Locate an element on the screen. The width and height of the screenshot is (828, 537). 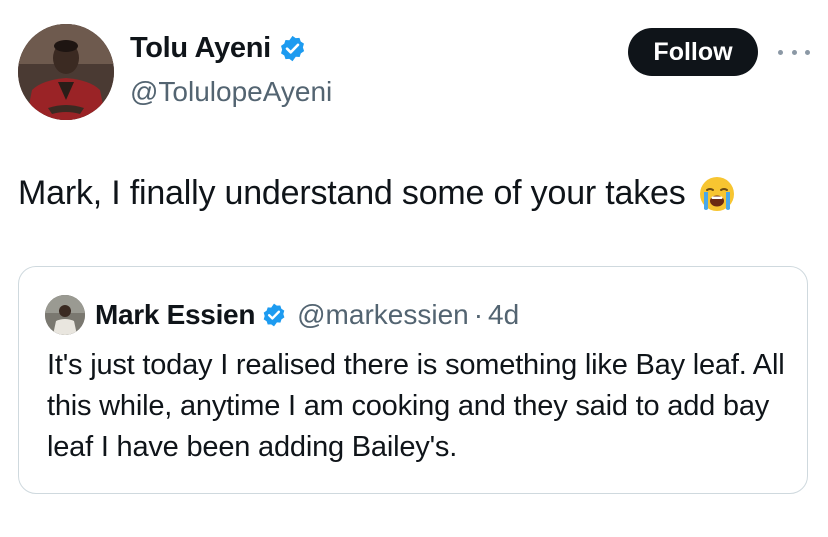
more-options-icon is located at coordinates (794, 52).